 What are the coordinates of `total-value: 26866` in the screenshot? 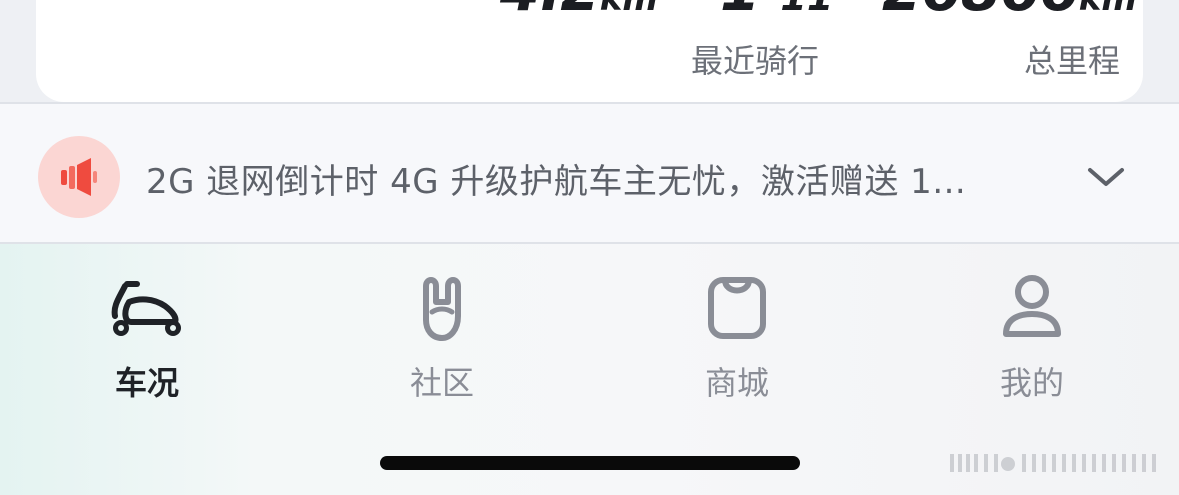 It's located at (981, 12).